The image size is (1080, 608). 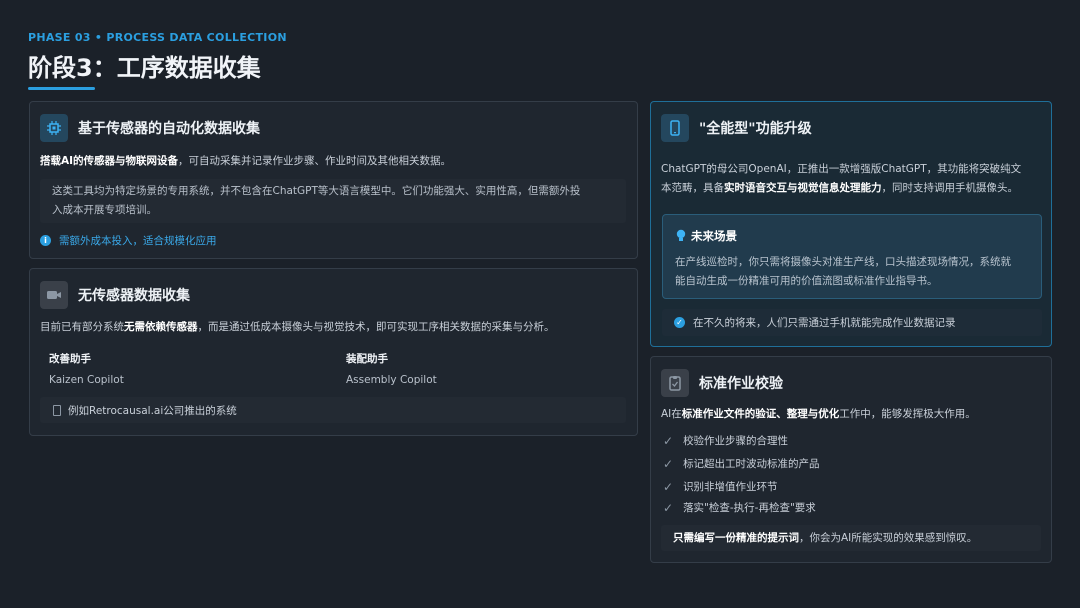 What do you see at coordinates (749, 508) in the screenshot?
I see `check-item-text: 落实"检查-执行-再检查"要求` at bounding box center [749, 508].